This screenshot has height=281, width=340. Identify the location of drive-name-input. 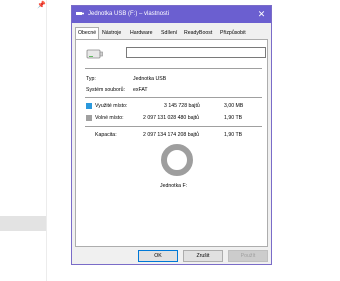
(196, 52).